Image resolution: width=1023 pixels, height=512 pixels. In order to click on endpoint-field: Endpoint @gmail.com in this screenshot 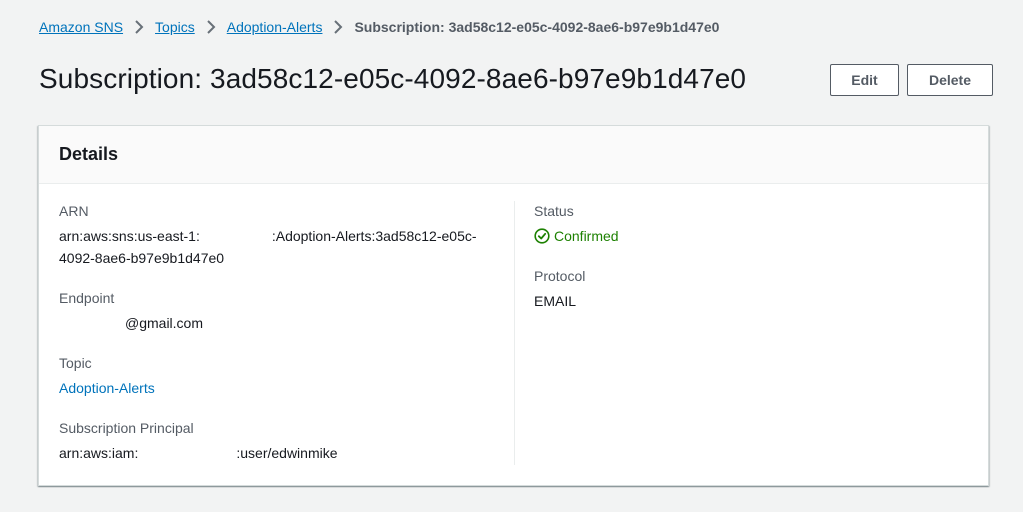, I will do `click(274, 311)`.